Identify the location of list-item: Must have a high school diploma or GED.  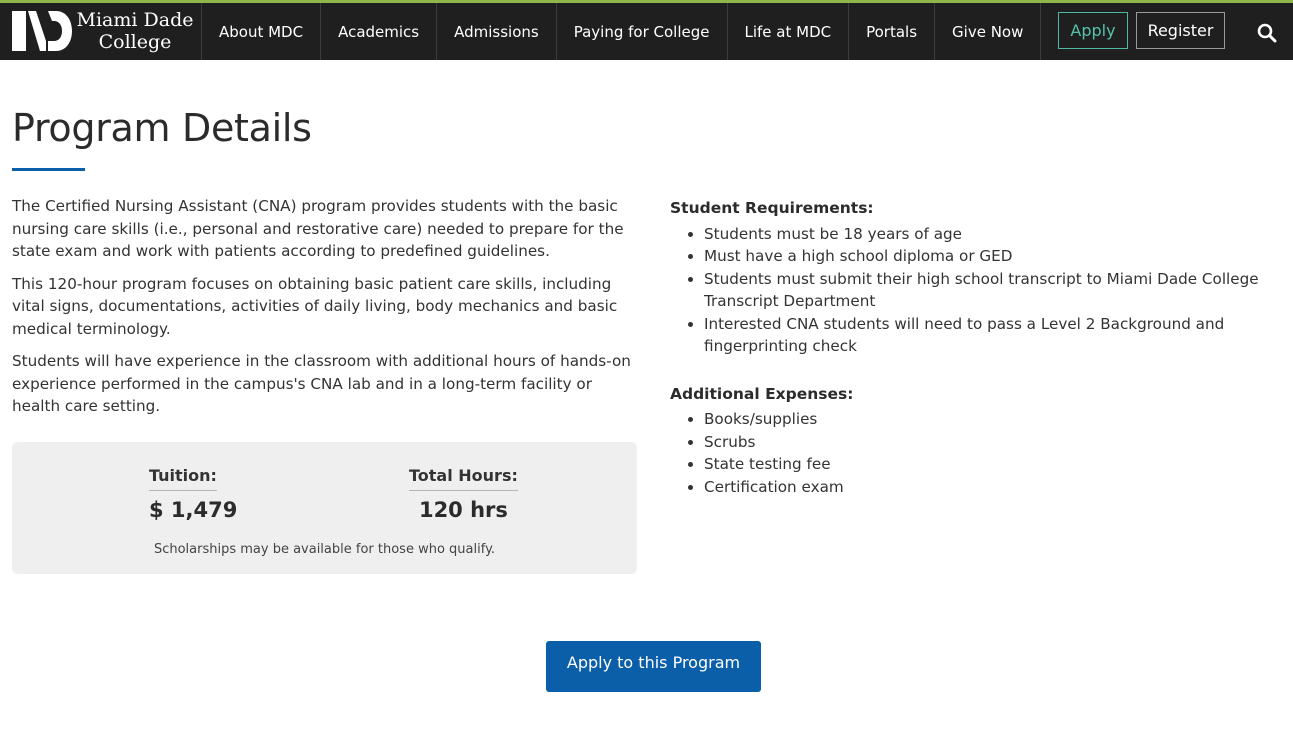
(987, 256).